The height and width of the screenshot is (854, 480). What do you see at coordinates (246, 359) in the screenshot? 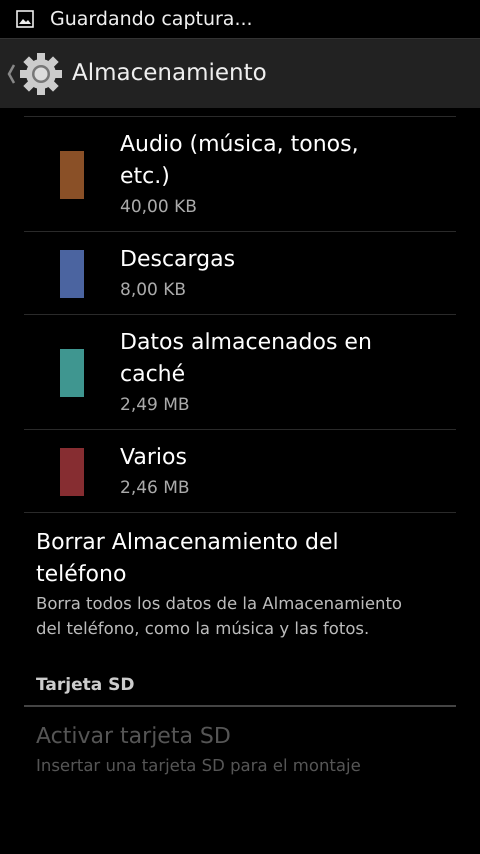
I see `item-title: Datos almacenados en caché` at bounding box center [246, 359].